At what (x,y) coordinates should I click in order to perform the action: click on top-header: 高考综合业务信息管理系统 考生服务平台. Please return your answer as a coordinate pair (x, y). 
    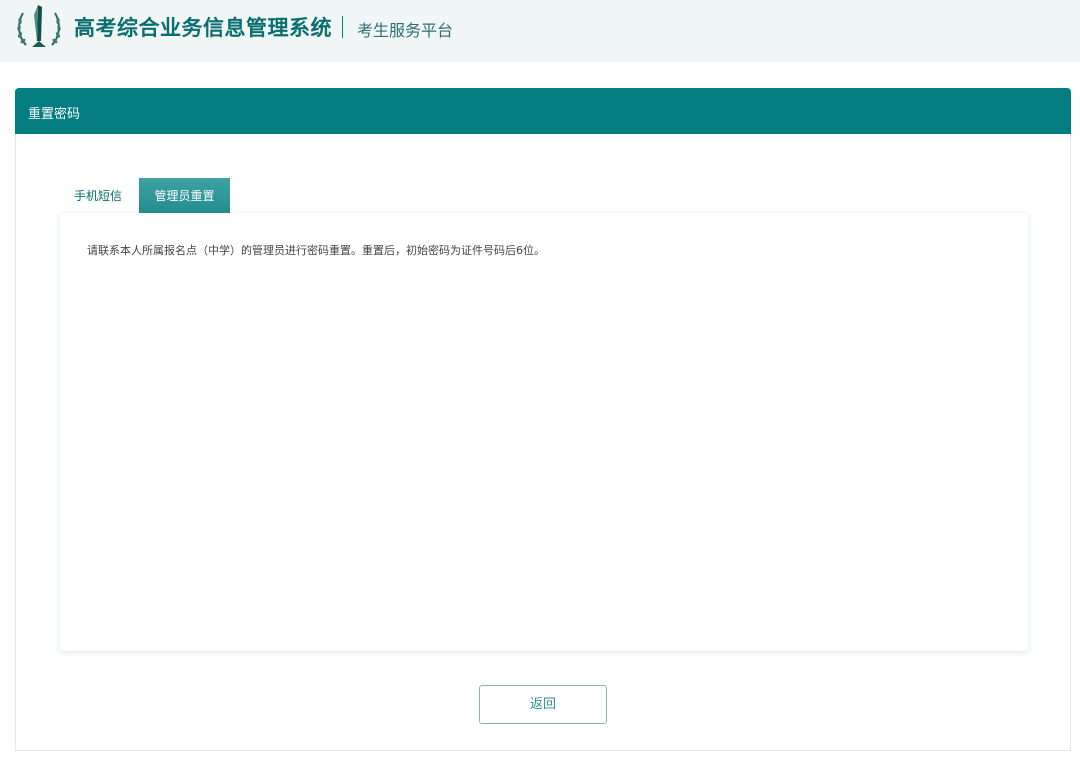
    Looking at the image, I should click on (540, 31).